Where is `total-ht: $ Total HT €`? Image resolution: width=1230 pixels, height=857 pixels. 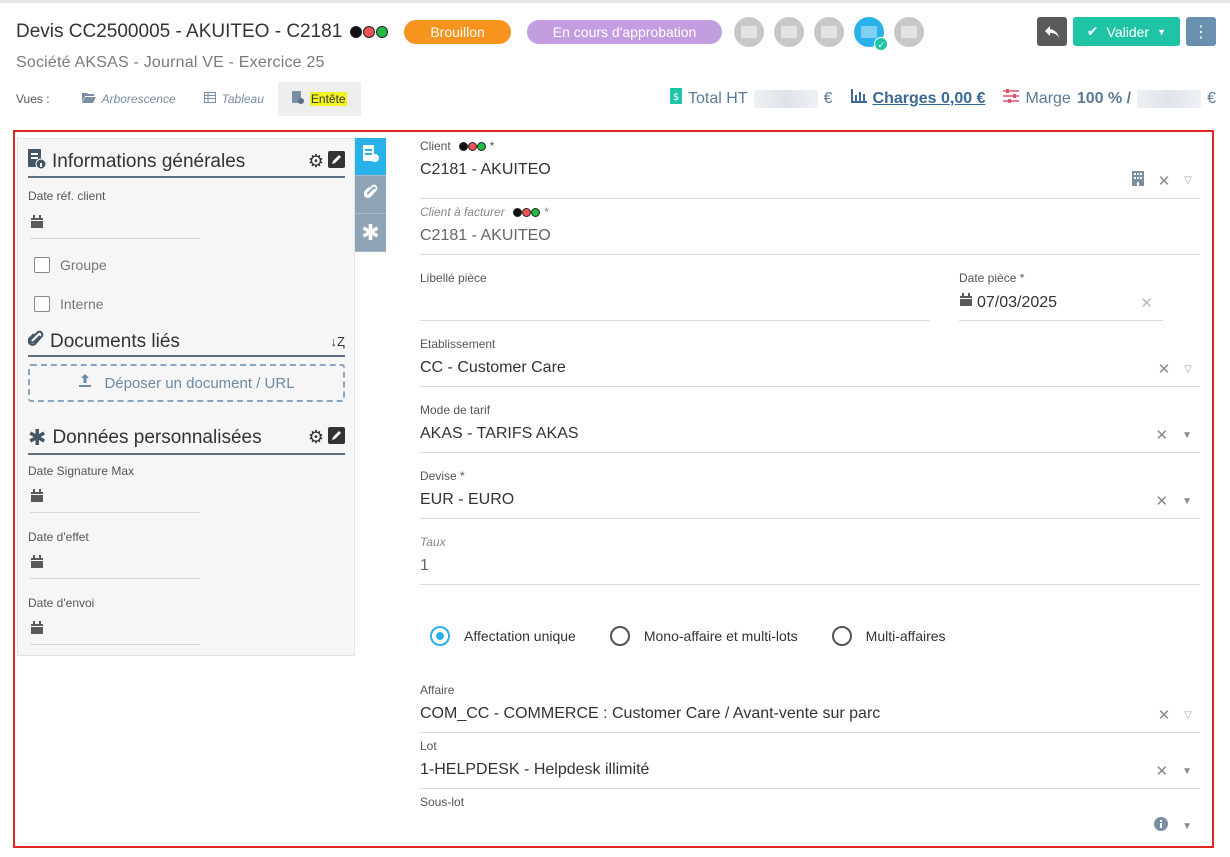
total-ht: $ Total HT € is located at coordinates (751, 98).